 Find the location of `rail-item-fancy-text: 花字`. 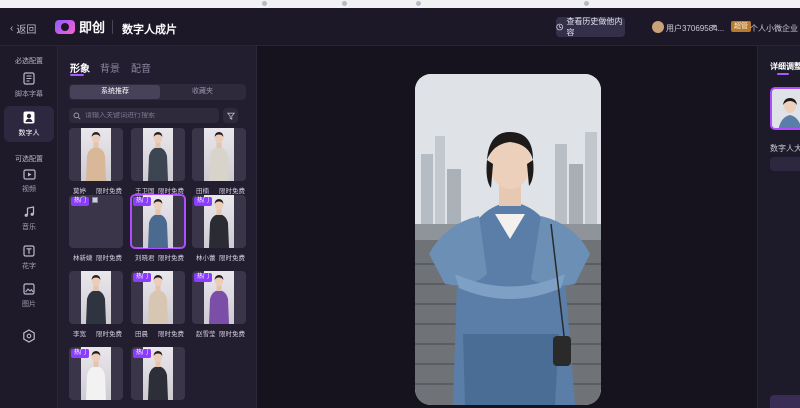

rail-item-fancy-text: 花字 is located at coordinates (29, 258).